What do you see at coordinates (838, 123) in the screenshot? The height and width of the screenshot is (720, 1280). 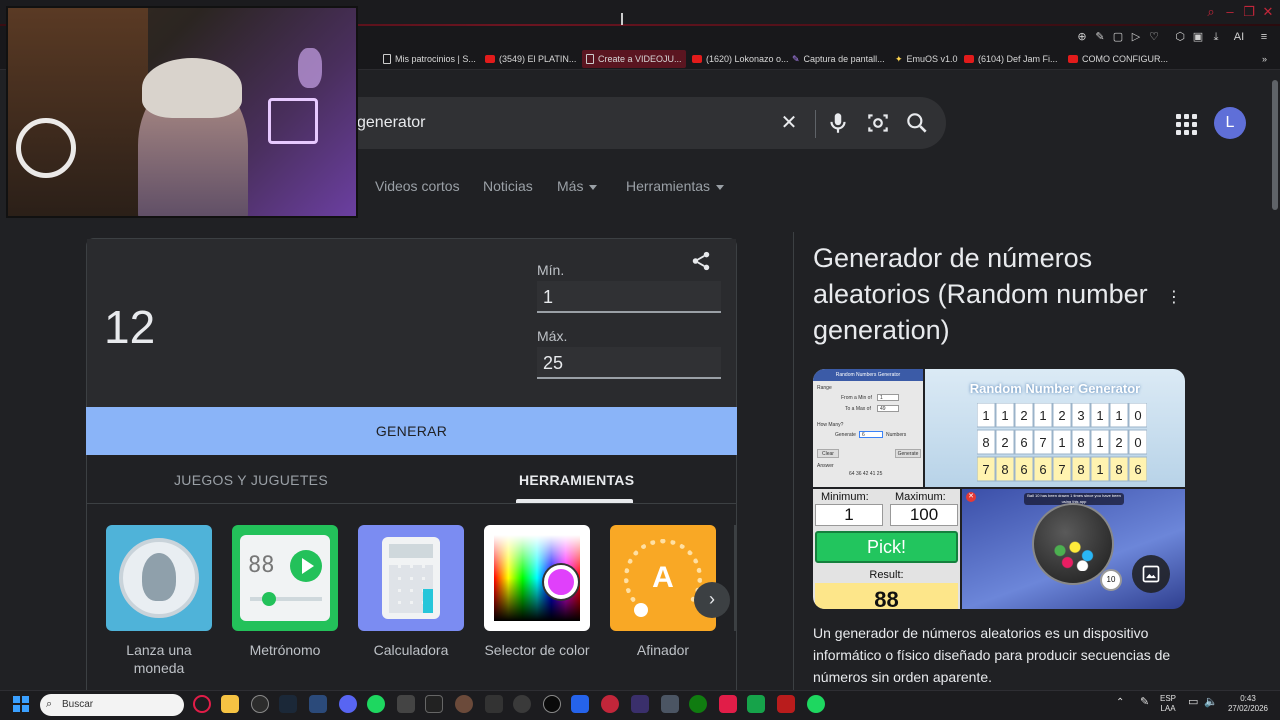 I see `microphone-icon` at bounding box center [838, 123].